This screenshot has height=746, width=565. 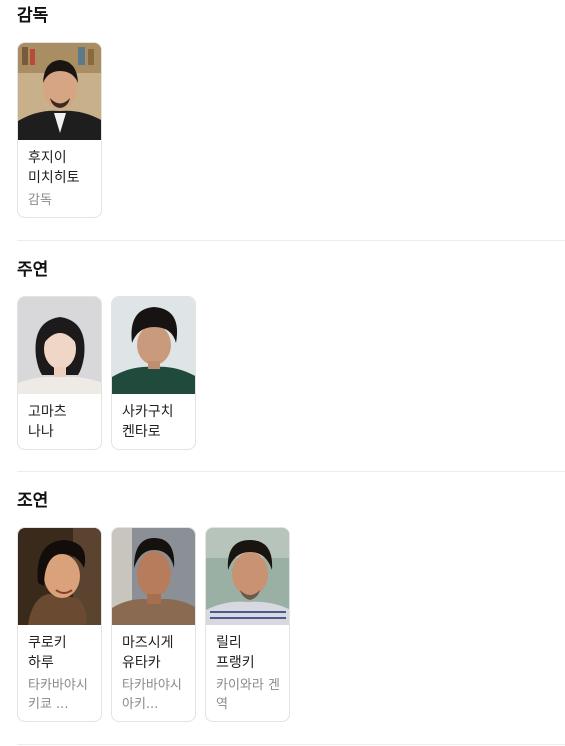 I want to click on person-name: 쿠로키 하루, so click(x=47, y=653).